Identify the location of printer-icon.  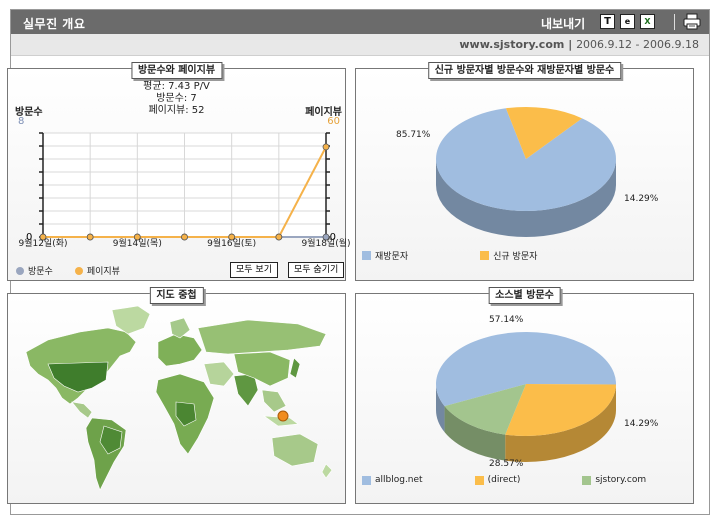
(692, 21).